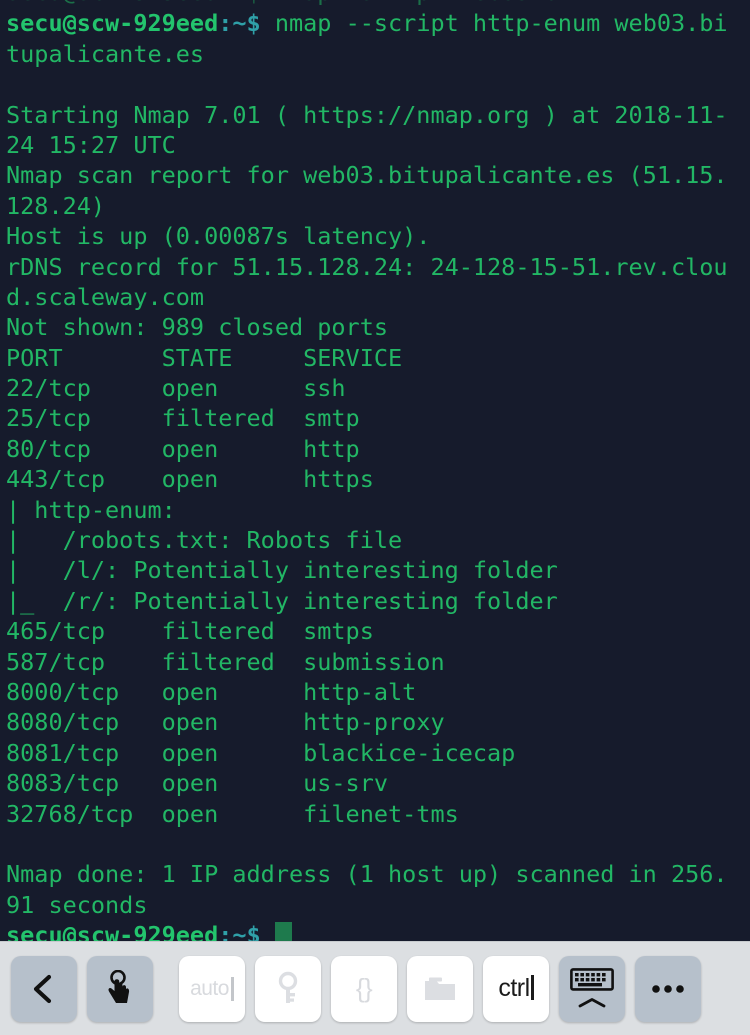 Image resolution: width=750 pixels, height=1035 pixels. Describe the element at coordinates (268, 931) in the screenshot. I see `final-prompt-space` at that location.